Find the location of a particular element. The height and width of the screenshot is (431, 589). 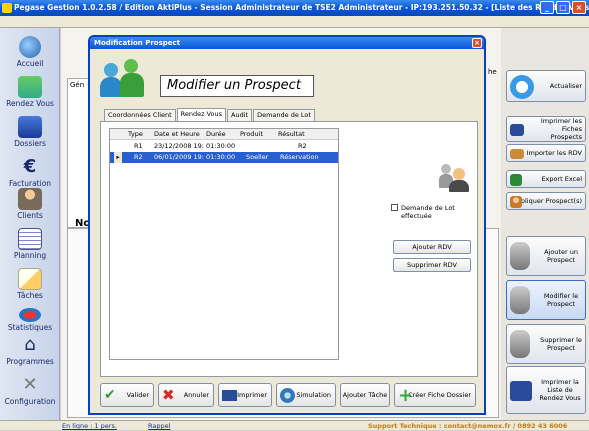

calendar-icon is located at coordinates (30, 239).